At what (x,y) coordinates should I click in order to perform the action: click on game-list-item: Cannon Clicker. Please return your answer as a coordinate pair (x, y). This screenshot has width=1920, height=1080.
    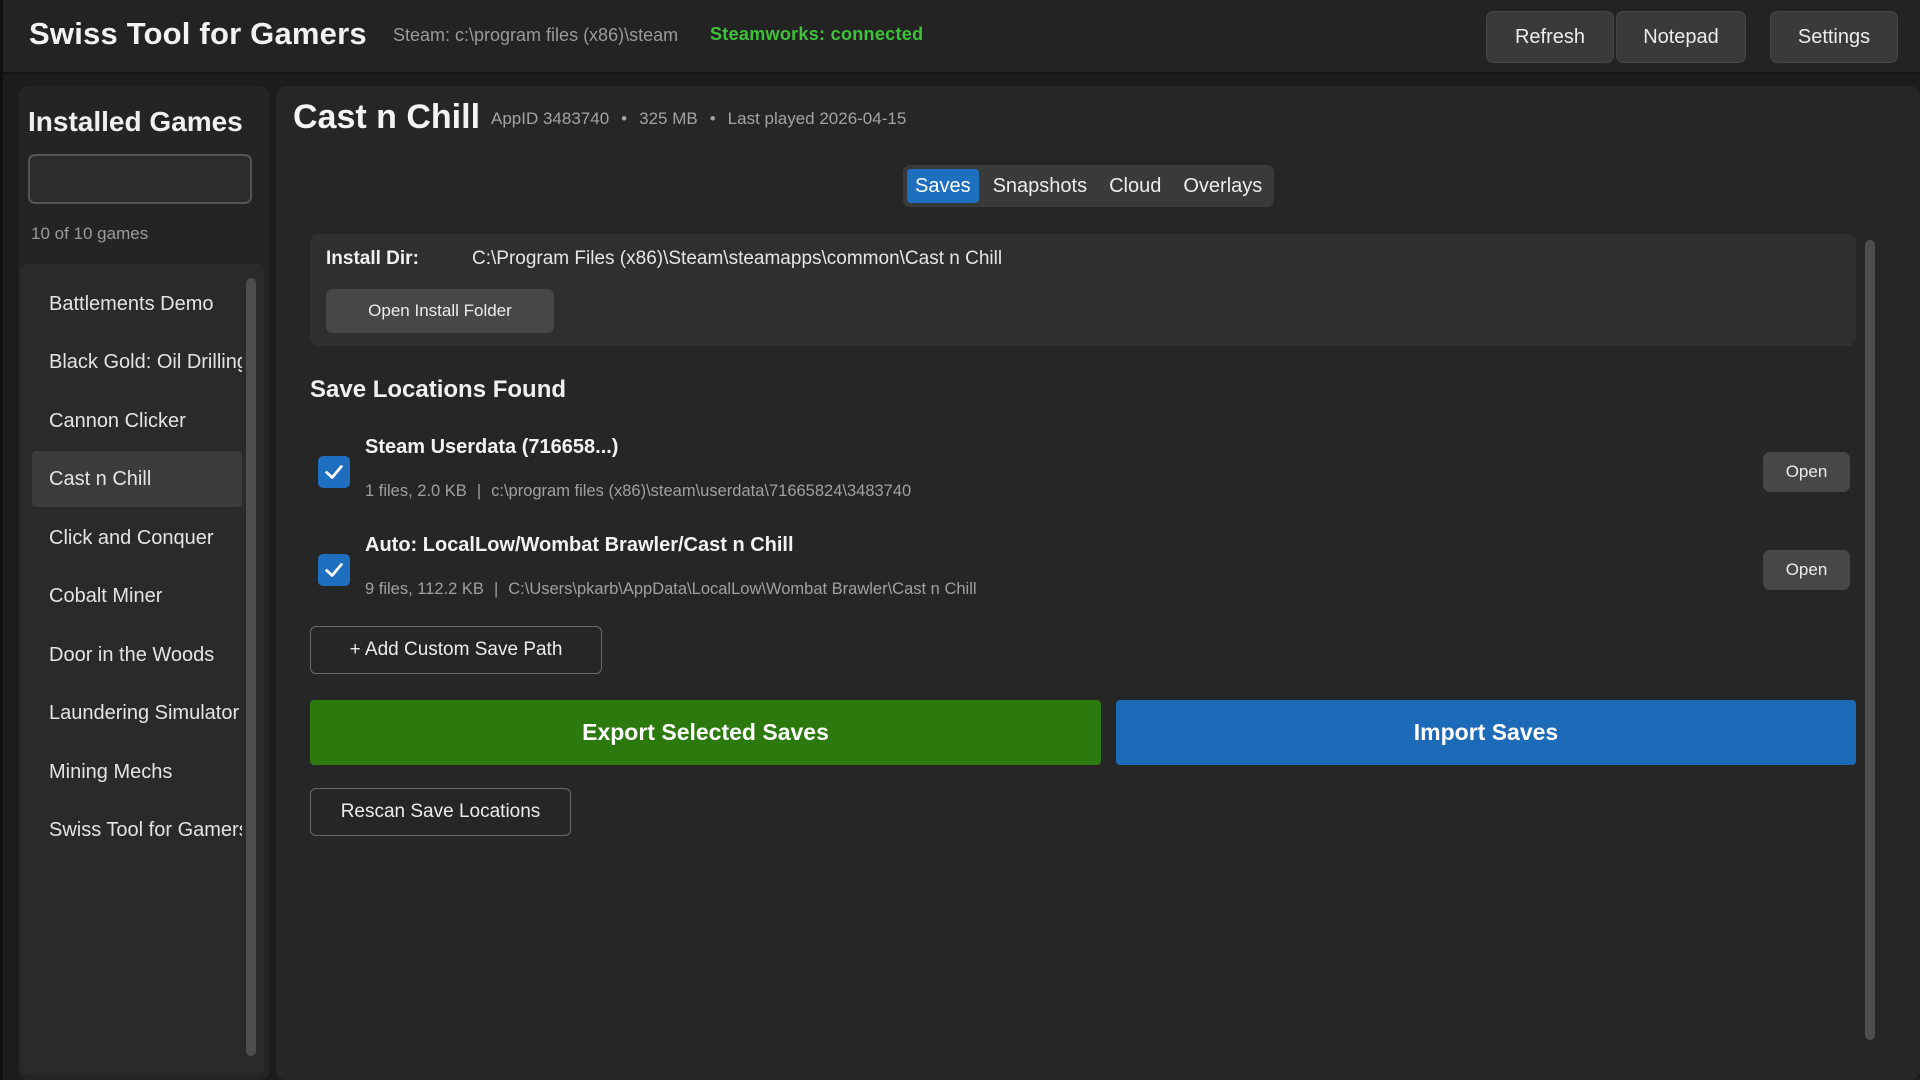
    Looking at the image, I should click on (137, 421).